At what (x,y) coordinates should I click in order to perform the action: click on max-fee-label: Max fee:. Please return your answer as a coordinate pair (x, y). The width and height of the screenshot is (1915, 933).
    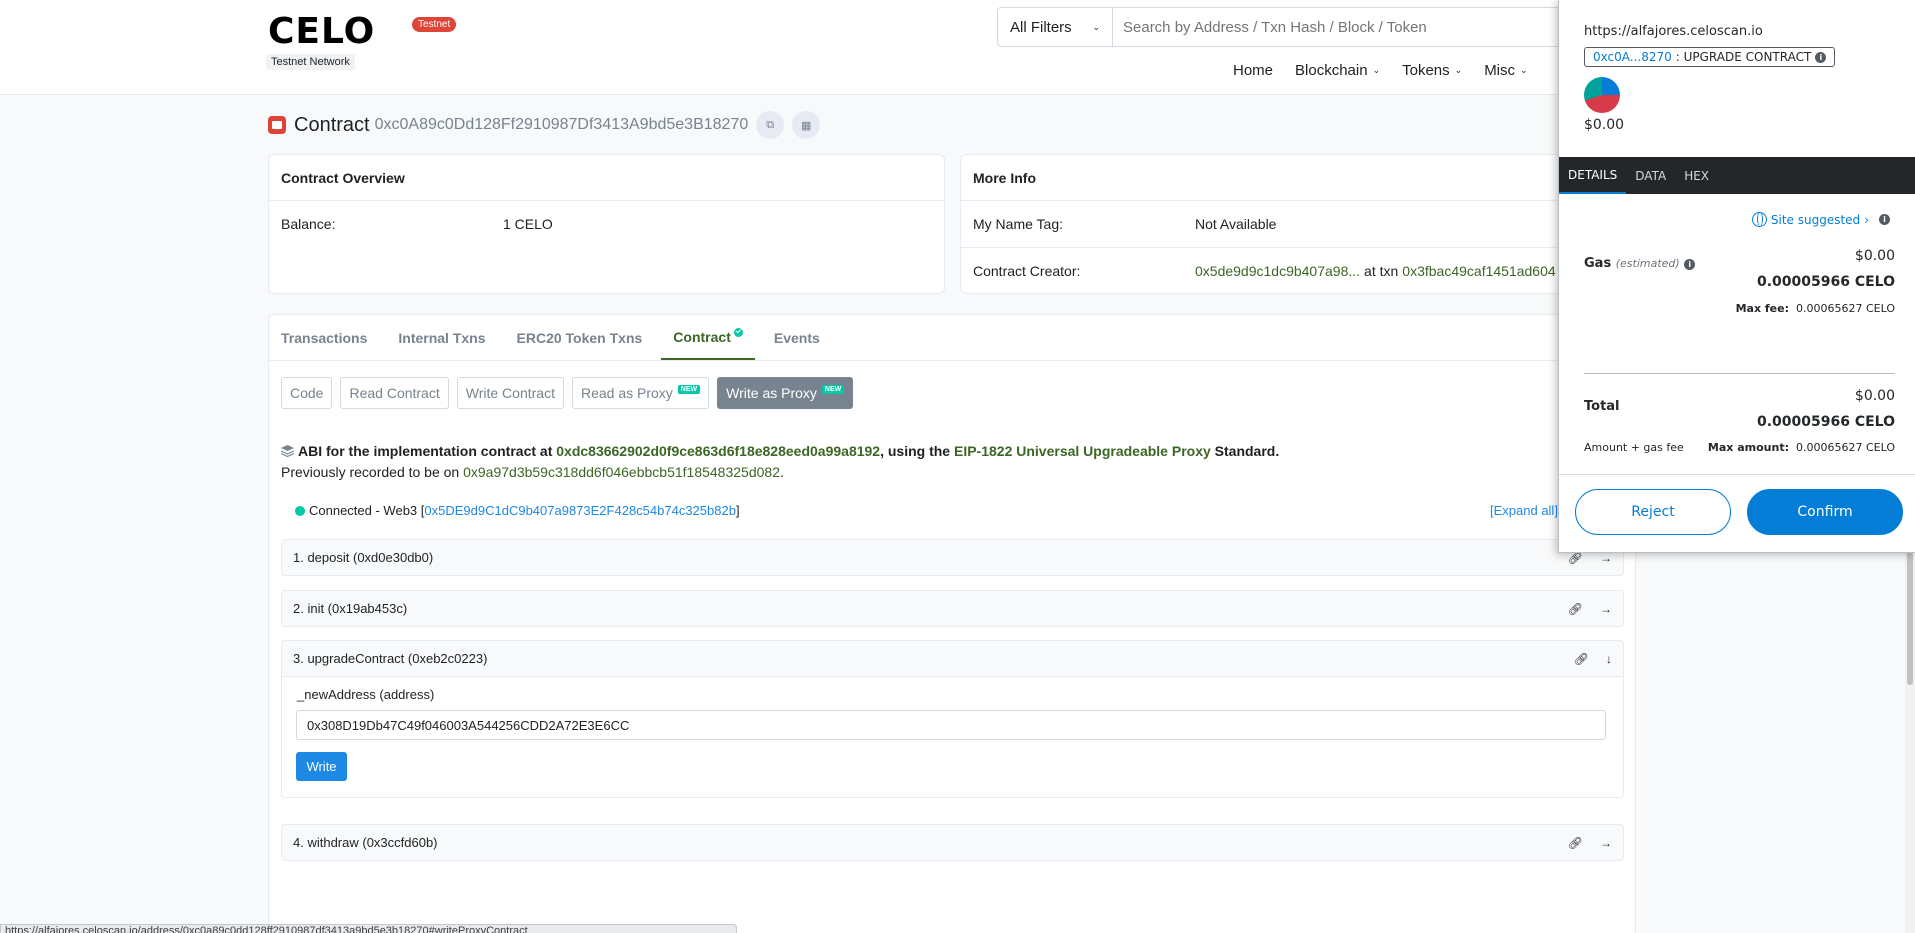
    Looking at the image, I should click on (1762, 308).